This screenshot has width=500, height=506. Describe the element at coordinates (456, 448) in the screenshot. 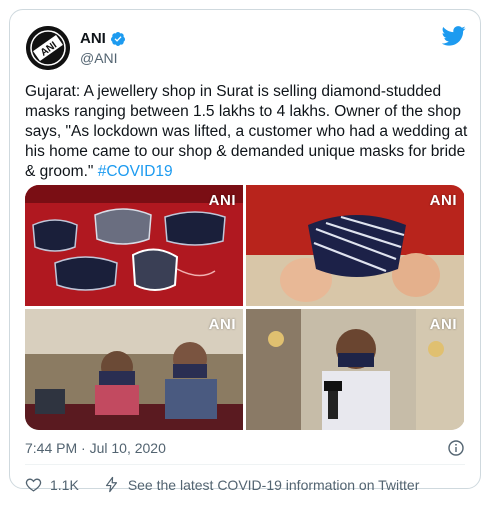

I see `info-icon` at that location.